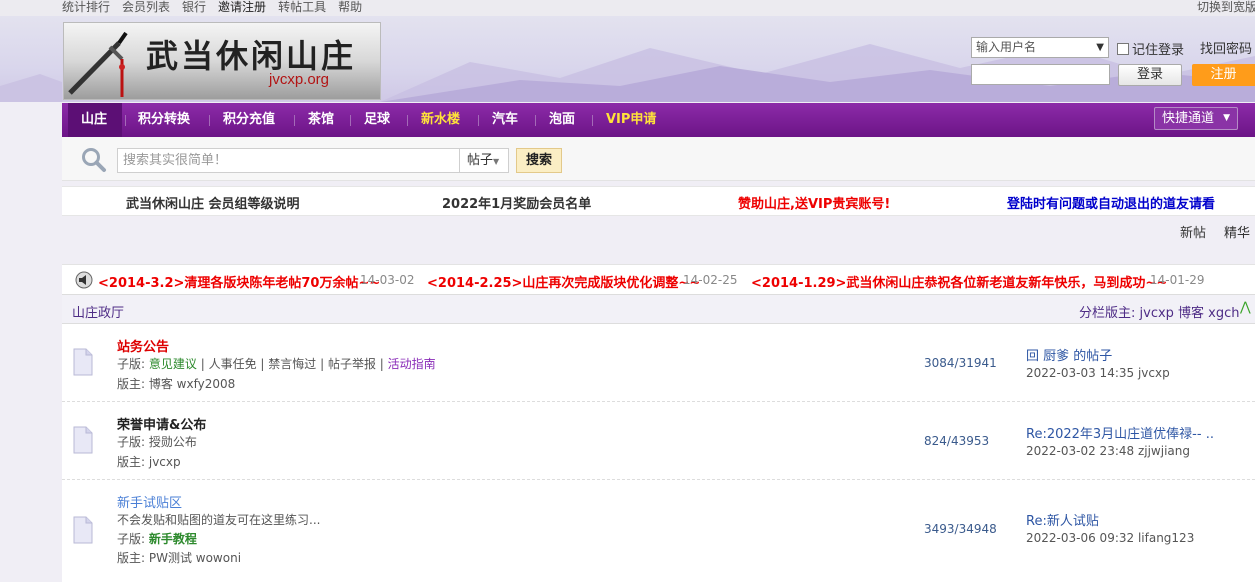  I want to click on subforum-link: 意见建议, so click(173, 364).